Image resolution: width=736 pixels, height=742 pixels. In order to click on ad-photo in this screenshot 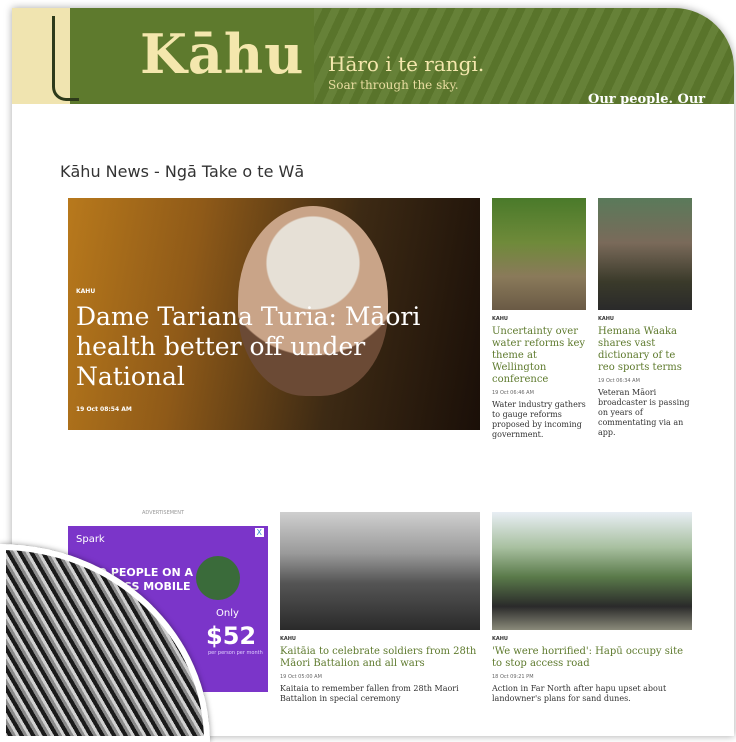, I will do `click(218, 578)`.